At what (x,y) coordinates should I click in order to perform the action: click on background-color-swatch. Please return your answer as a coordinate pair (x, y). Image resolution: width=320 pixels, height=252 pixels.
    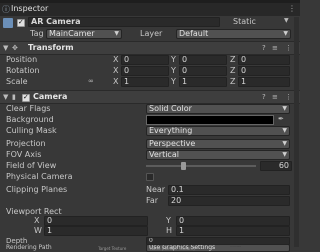
    Looking at the image, I should click on (210, 120).